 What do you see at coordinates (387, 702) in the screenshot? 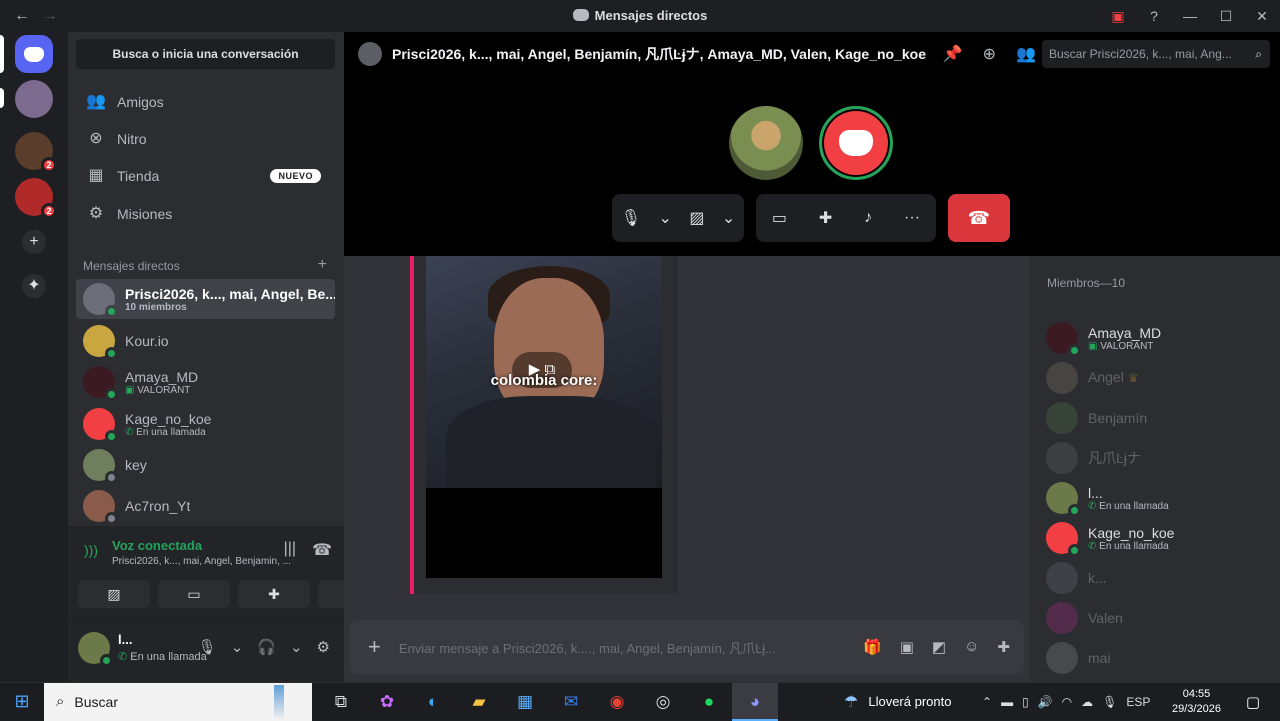
I see `copilot-icon: ✿` at bounding box center [387, 702].